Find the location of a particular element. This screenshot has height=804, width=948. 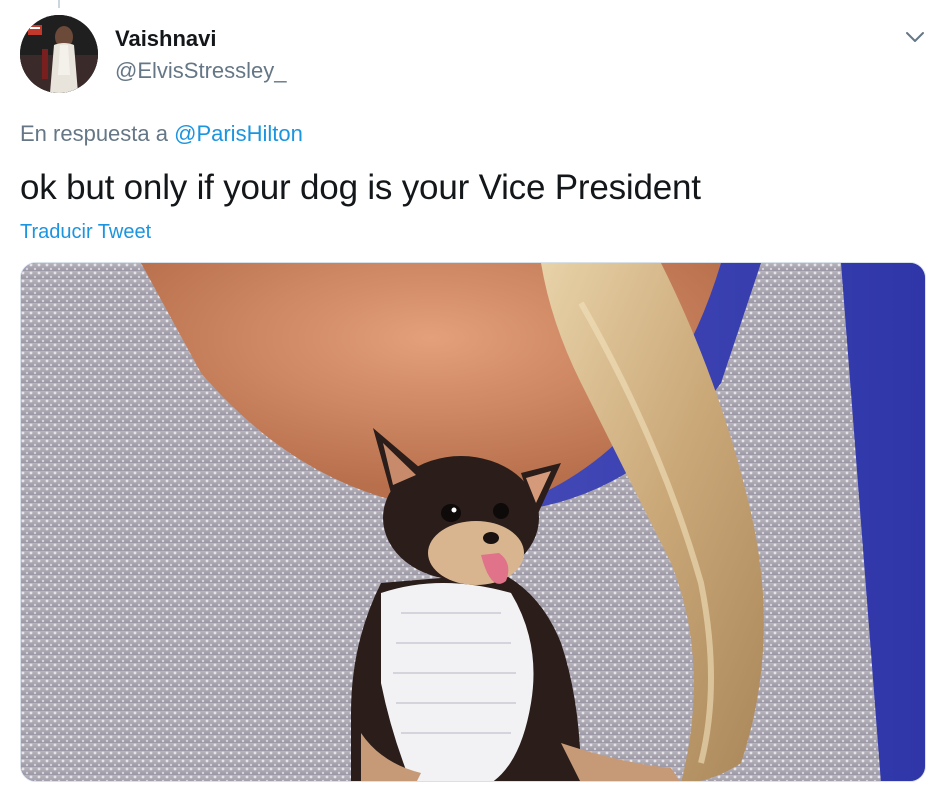

reply-context-prefix: En respuesta a is located at coordinates (97, 133).